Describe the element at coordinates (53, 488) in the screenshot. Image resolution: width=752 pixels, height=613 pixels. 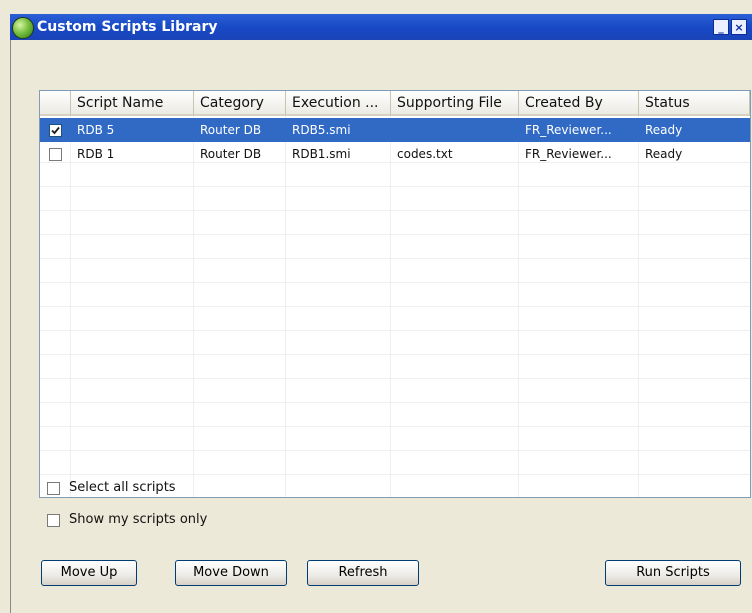
I see `select-all-checkbox` at that location.